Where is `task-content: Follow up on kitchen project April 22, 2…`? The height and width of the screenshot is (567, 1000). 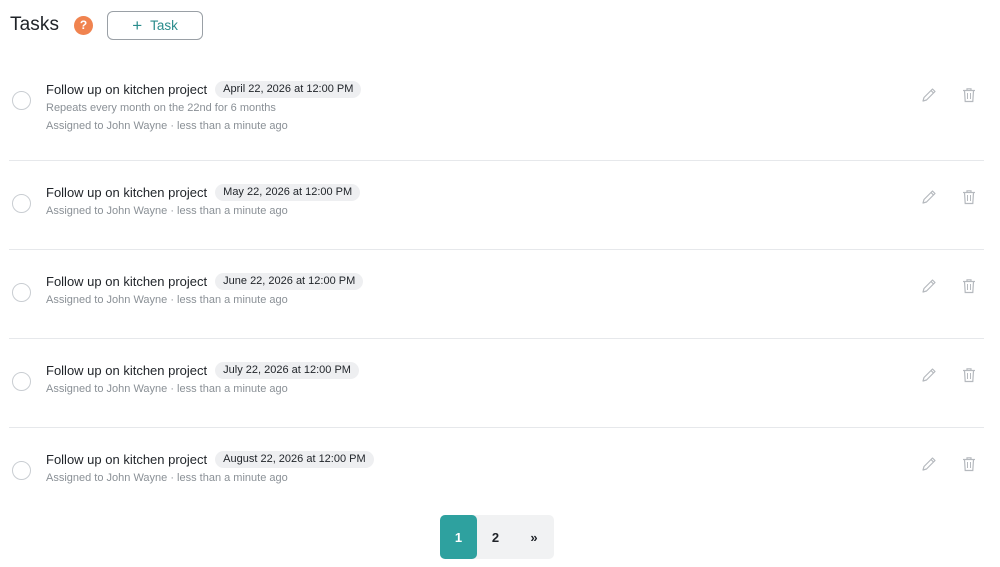 task-content: Follow up on kitchen project April 22, 2… is located at coordinates (204, 106).